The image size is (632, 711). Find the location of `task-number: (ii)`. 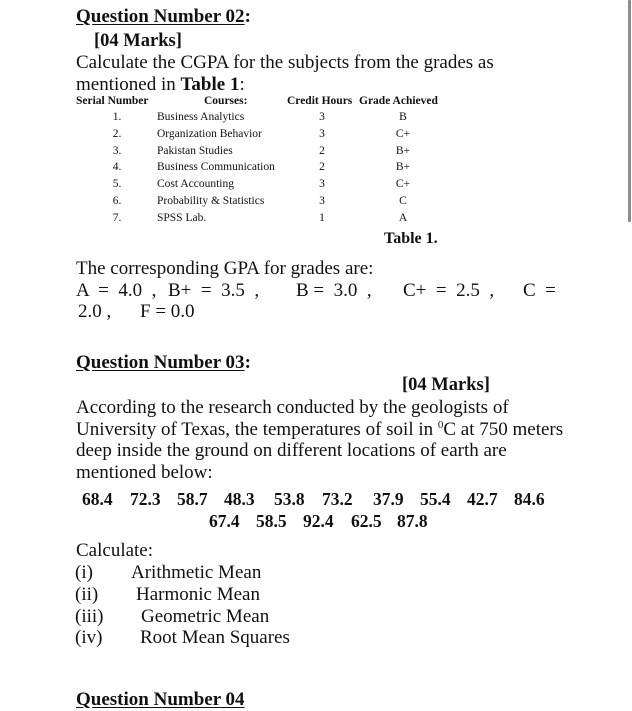

task-number: (ii) is located at coordinates (87, 594).